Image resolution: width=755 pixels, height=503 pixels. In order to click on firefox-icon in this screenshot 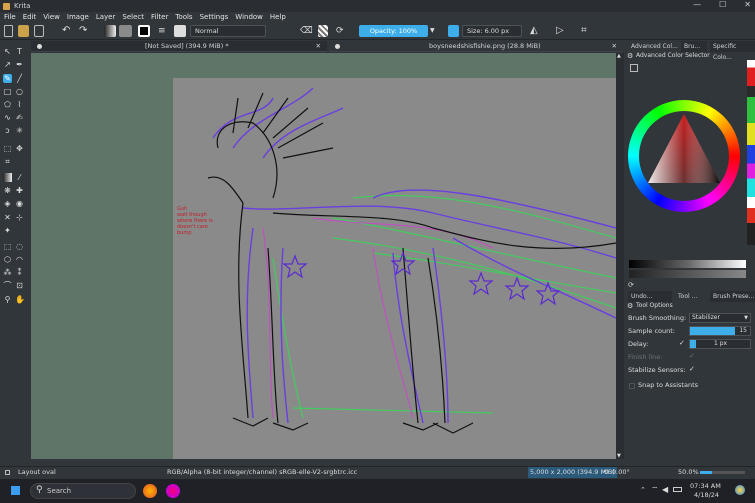, I will do `click(150, 491)`.